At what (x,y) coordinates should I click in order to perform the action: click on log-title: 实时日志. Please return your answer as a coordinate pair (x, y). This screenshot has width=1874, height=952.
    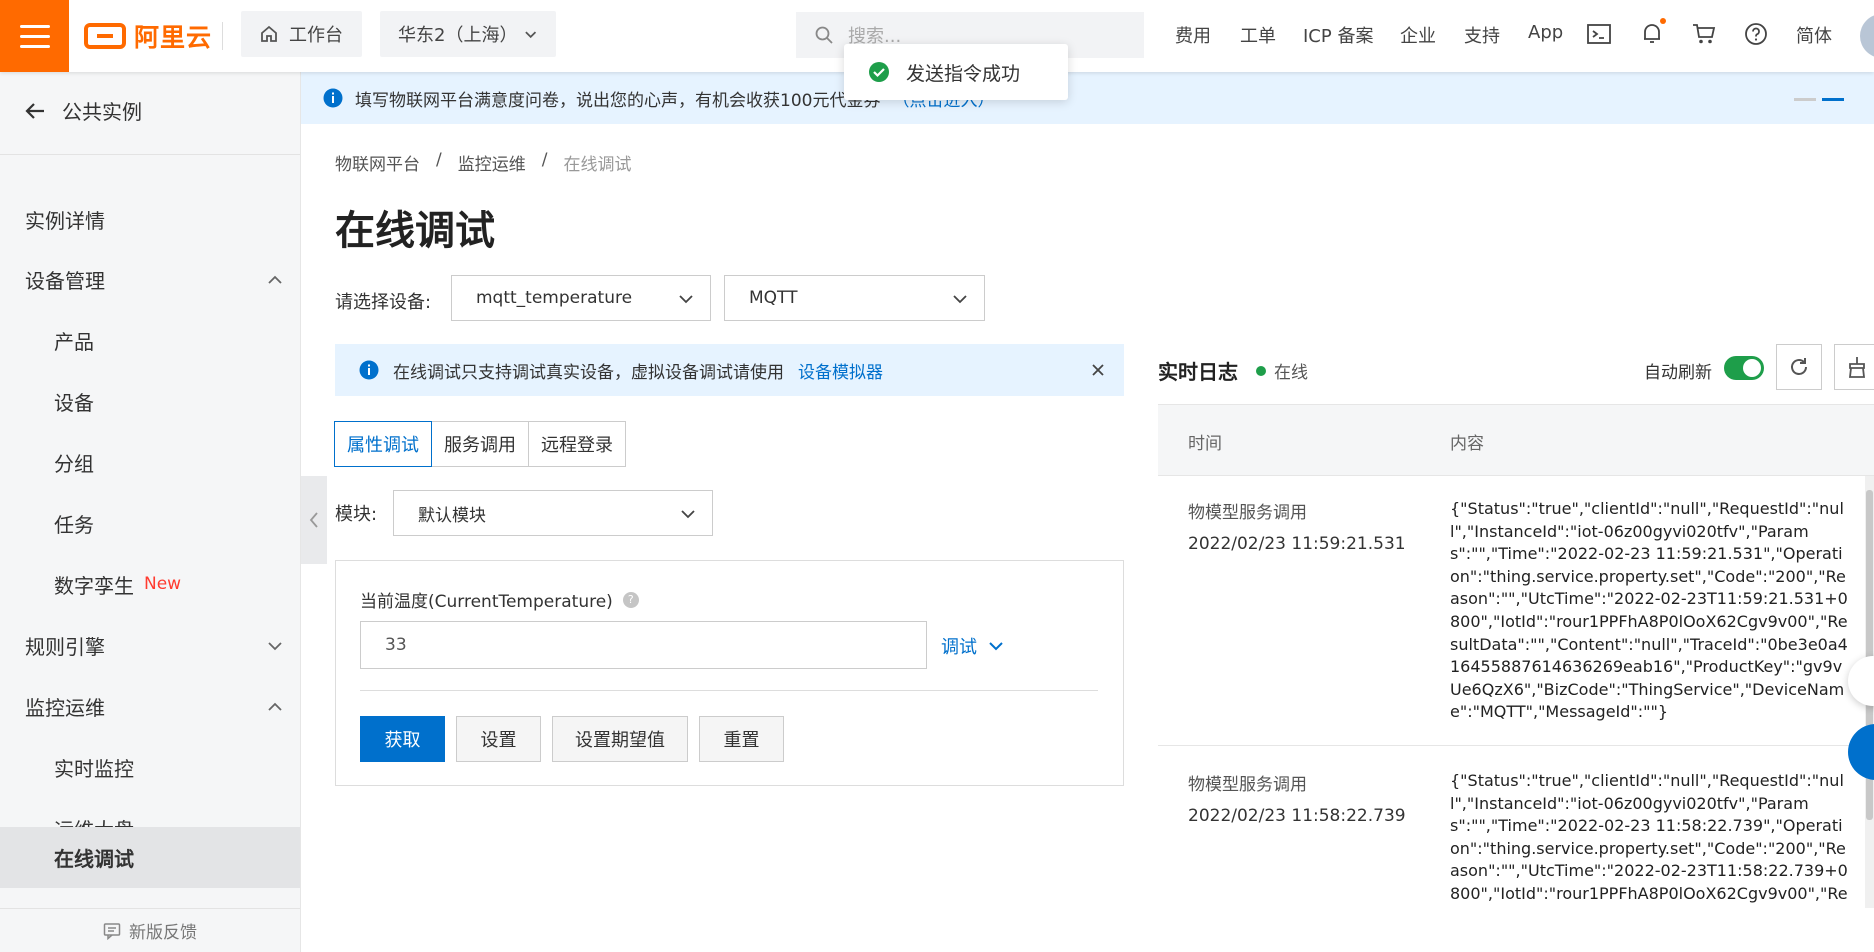
    Looking at the image, I should click on (1198, 372).